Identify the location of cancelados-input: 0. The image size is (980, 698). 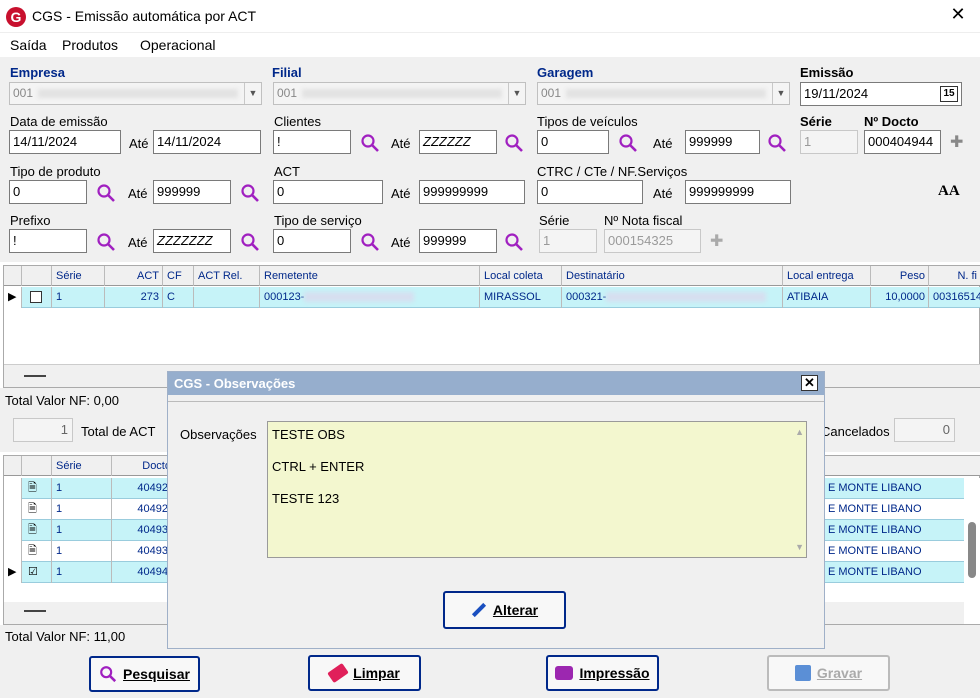
(924, 430).